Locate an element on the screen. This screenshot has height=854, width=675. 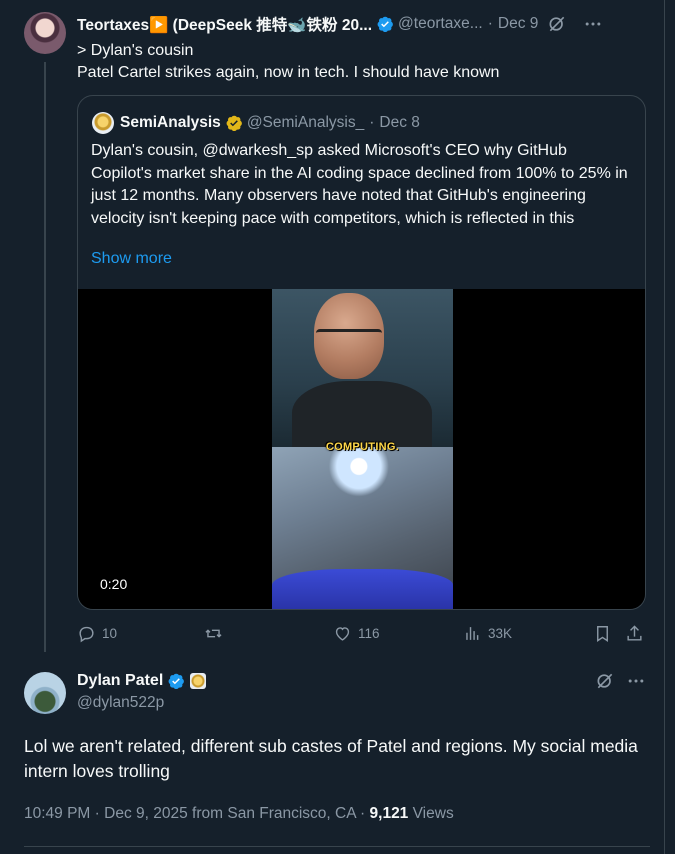
speaker-glasses is located at coordinates (349, 335).